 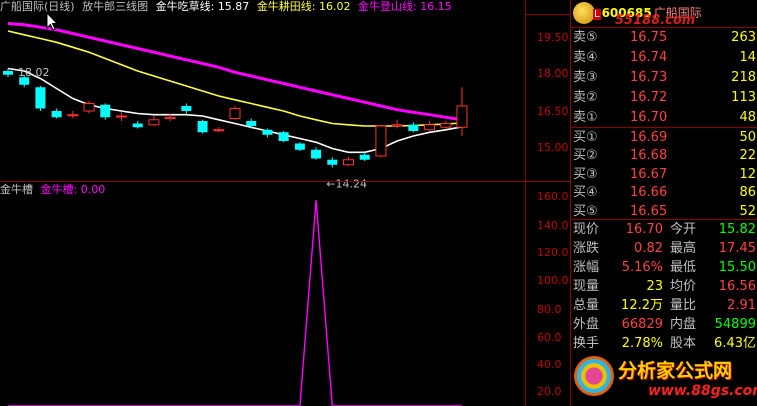 I want to click on sell-level-row: 卖⑤ 16.75 263, so click(x=665, y=38).